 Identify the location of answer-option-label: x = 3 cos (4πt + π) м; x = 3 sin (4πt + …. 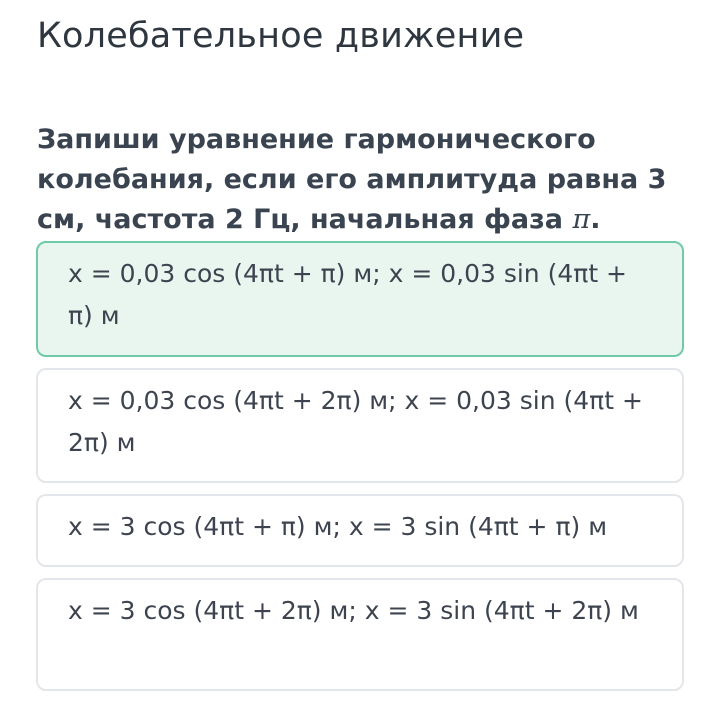
(338, 526).